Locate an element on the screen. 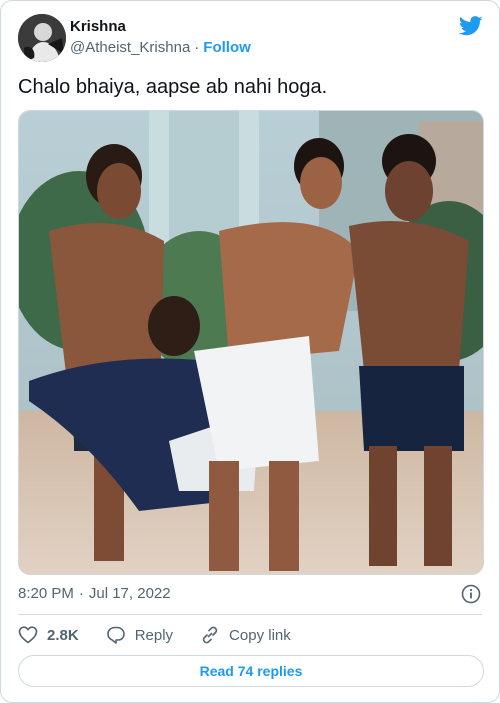 Image resolution: width=500 pixels, height=703 pixels. tweet-text: Chalo bhaiya, aapse ab nahi hoga. is located at coordinates (173, 87).